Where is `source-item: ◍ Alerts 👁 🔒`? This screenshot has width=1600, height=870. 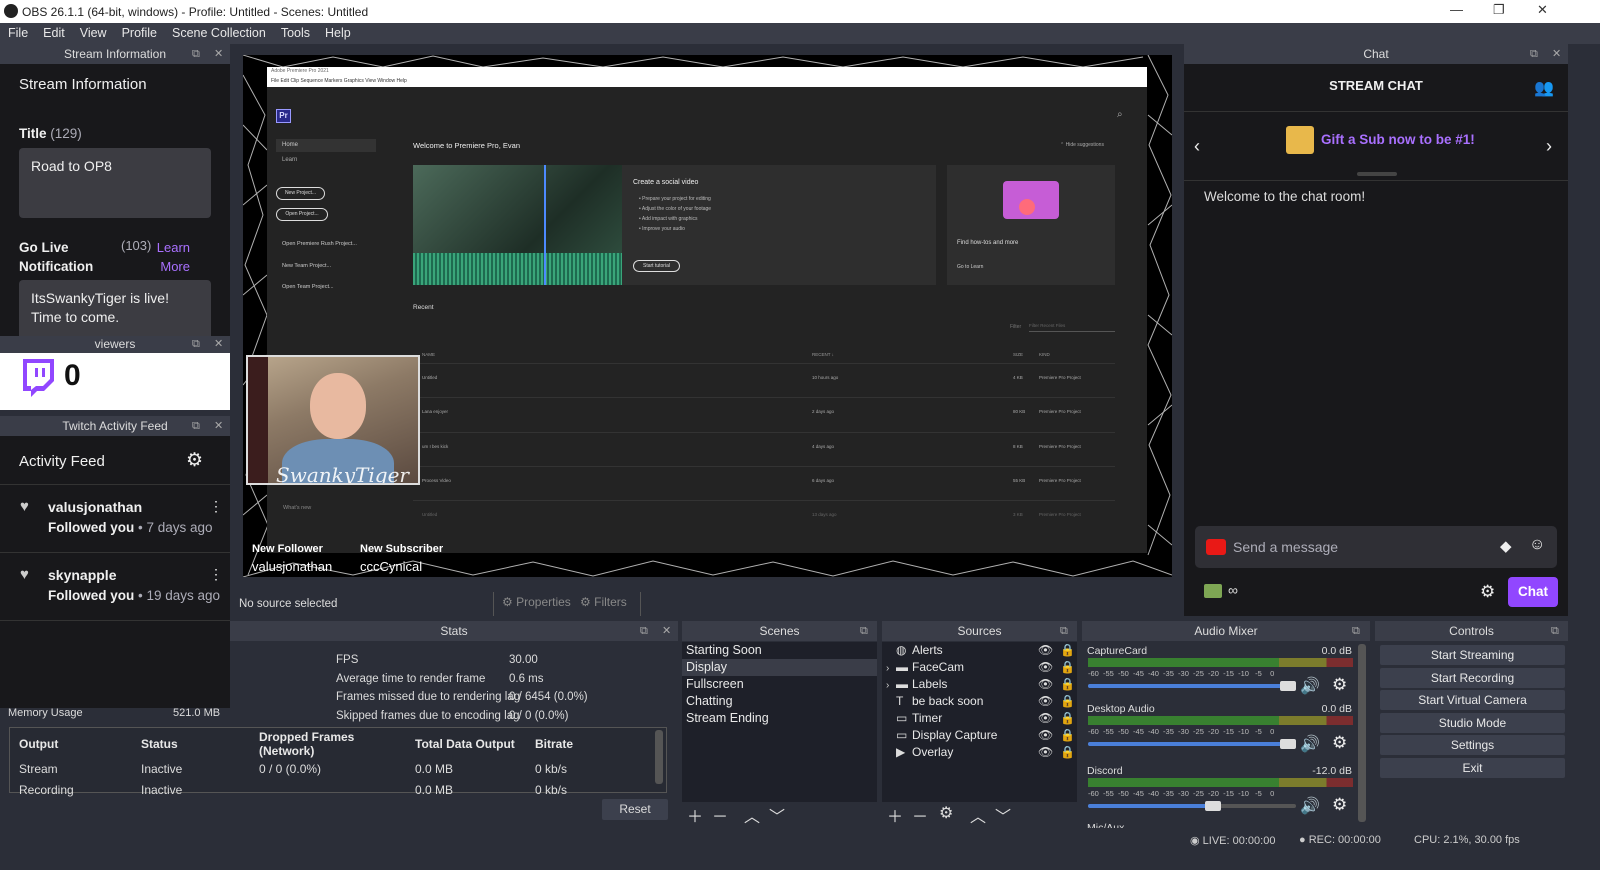
source-item: ◍ Alerts 👁 🔒 is located at coordinates (979, 650).